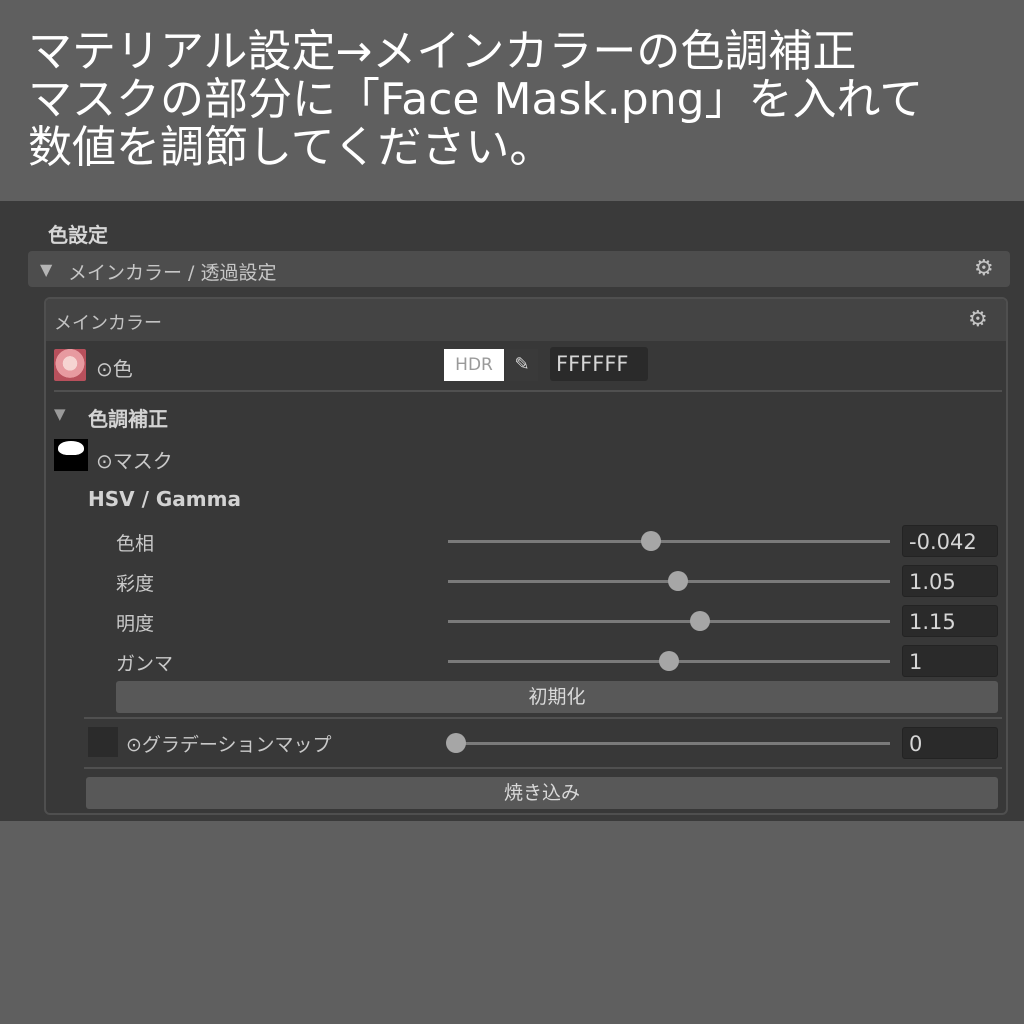  Describe the element at coordinates (114, 369) in the screenshot. I see `color-label: ⊙色` at that location.